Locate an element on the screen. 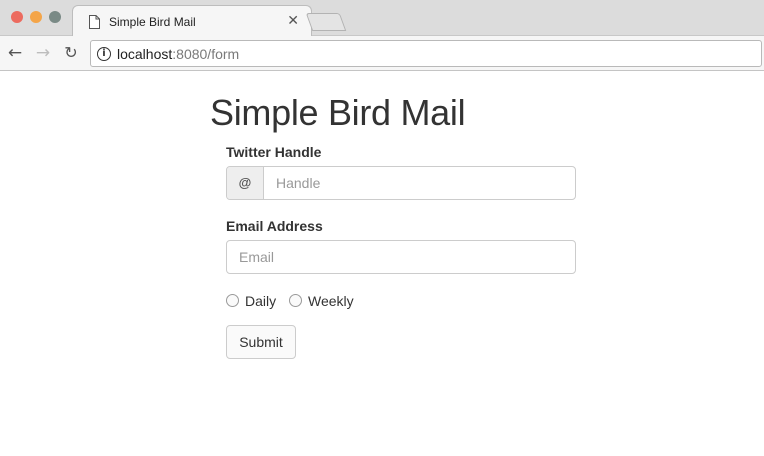 The image size is (764, 456). twitter-handle-input is located at coordinates (419, 183).